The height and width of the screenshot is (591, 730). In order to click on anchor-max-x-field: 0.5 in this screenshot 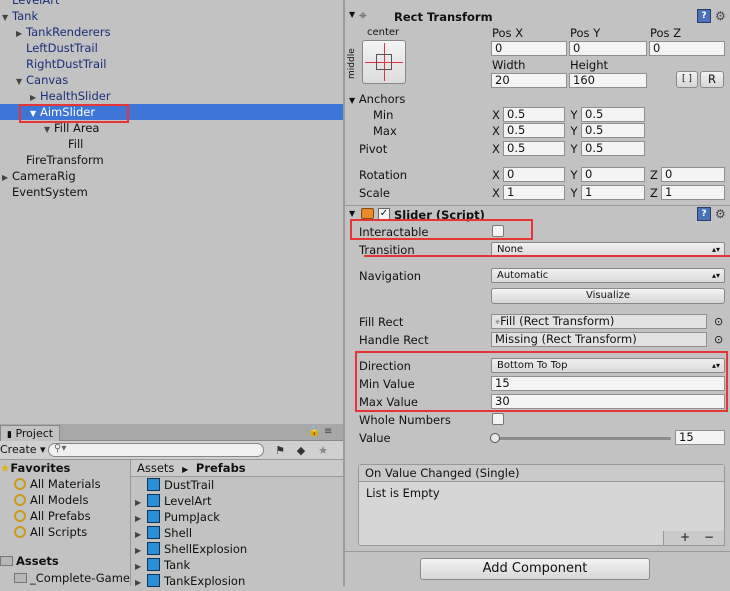, I will do `click(534, 130)`.